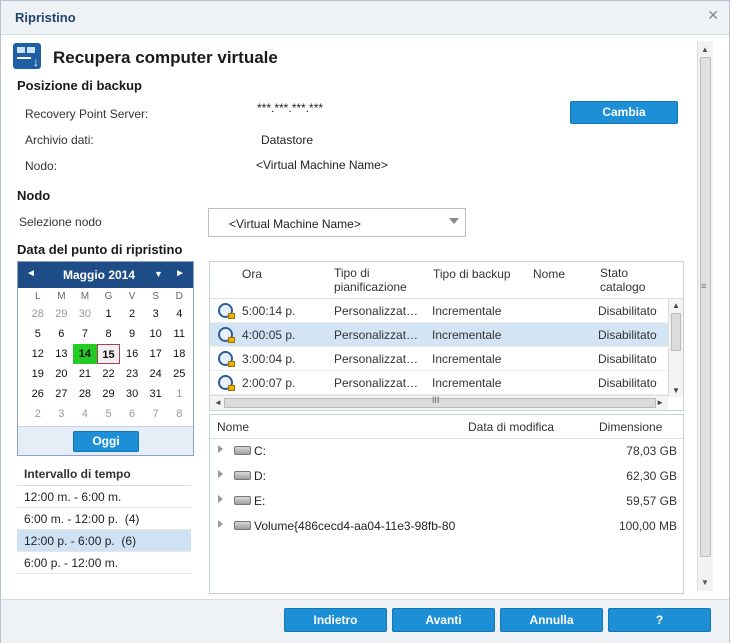 The image size is (730, 643). What do you see at coordinates (269, 359) in the screenshot?
I see `cell-time: 3:00:04 p.` at bounding box center [269, 359].